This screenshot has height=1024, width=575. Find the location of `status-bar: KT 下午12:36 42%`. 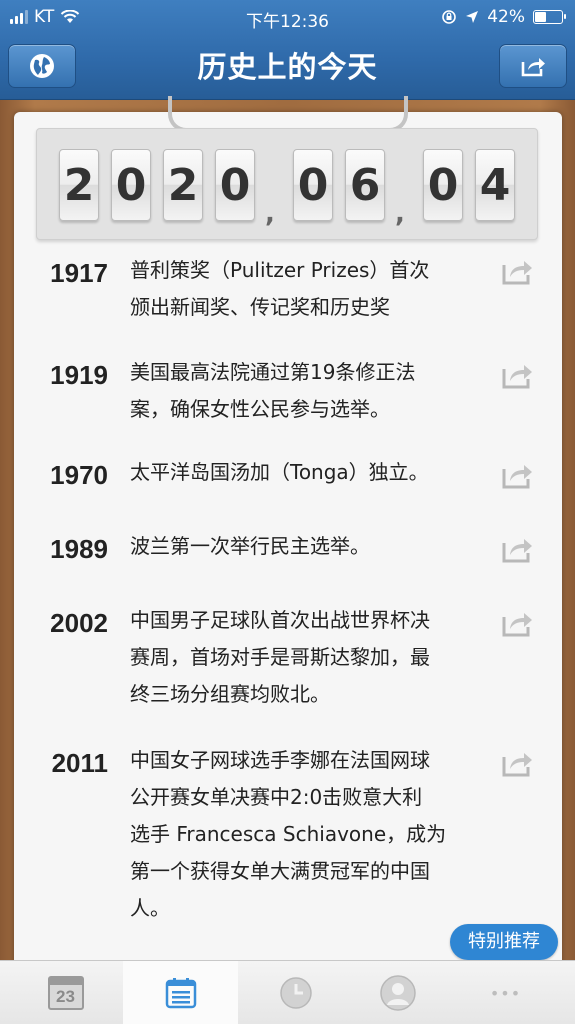

status-bar: KT 下午12:36 42% is located at coordinates (287, 17).